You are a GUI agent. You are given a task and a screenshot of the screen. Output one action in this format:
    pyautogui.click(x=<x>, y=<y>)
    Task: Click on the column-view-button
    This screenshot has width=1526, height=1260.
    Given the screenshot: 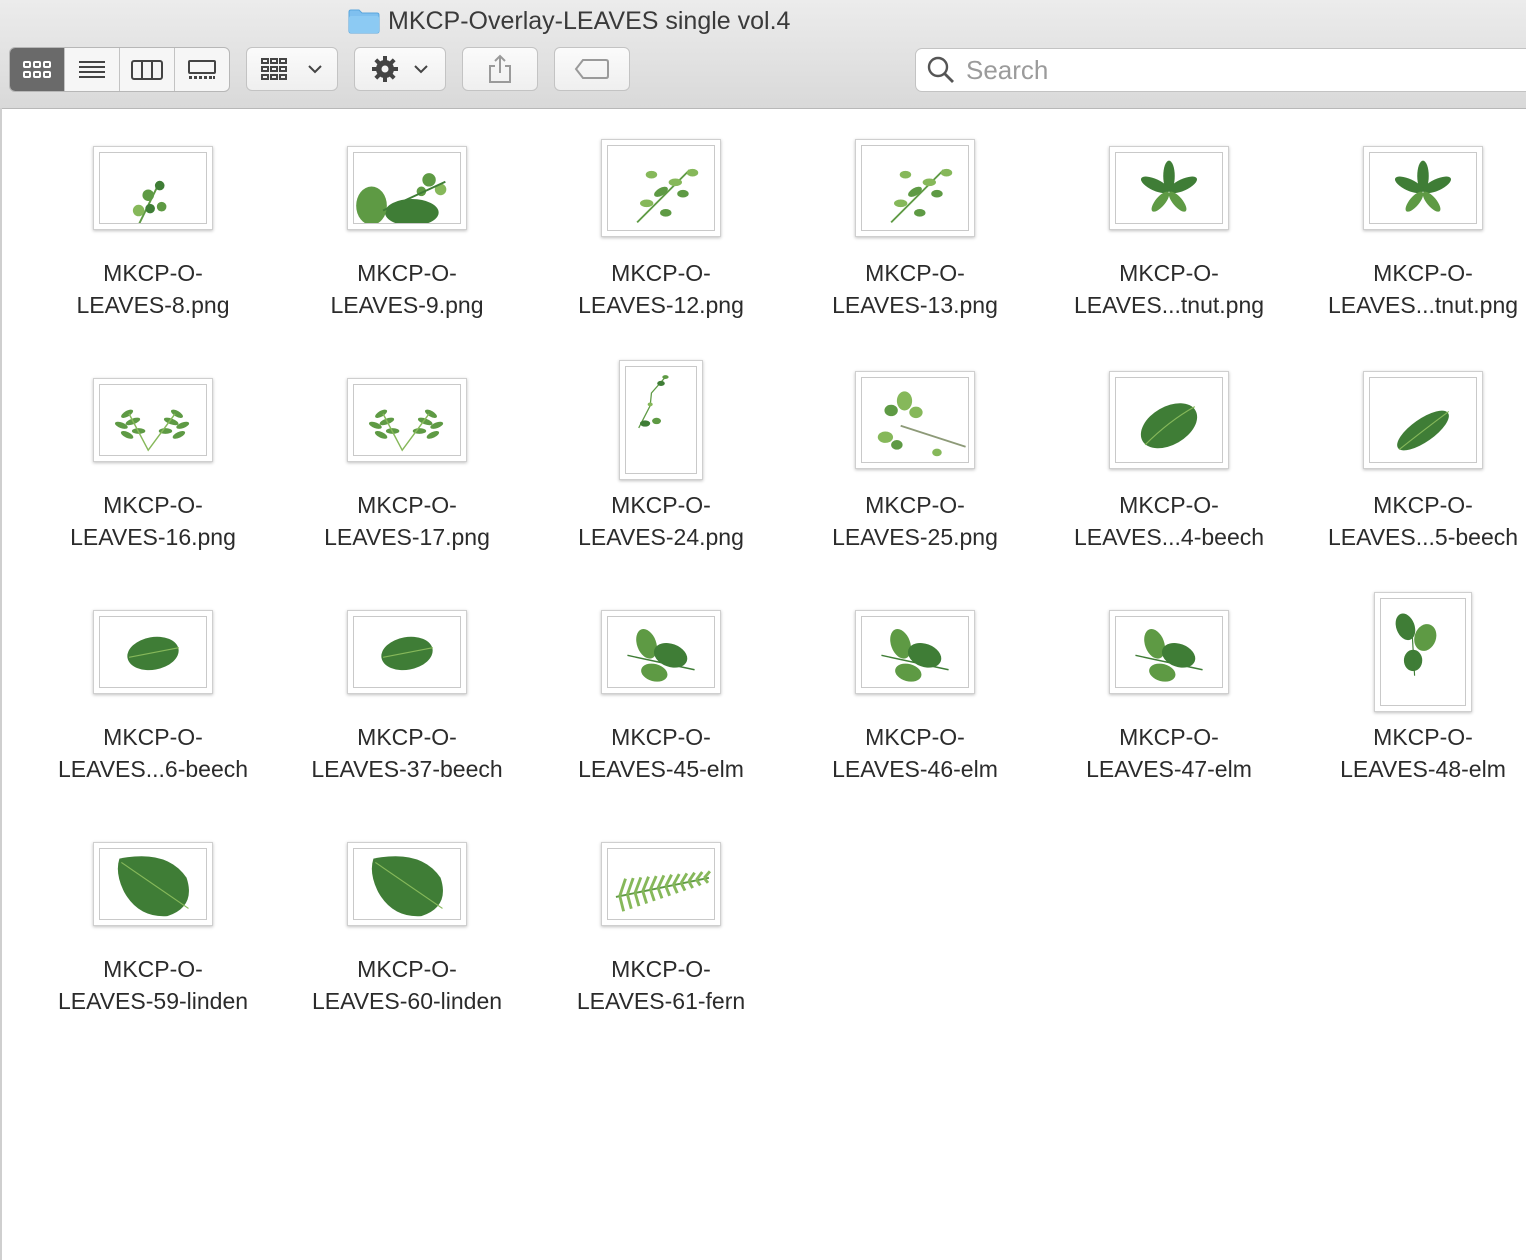 What is the action you would take?
    pyautogui.click(x=147, y=69)
    